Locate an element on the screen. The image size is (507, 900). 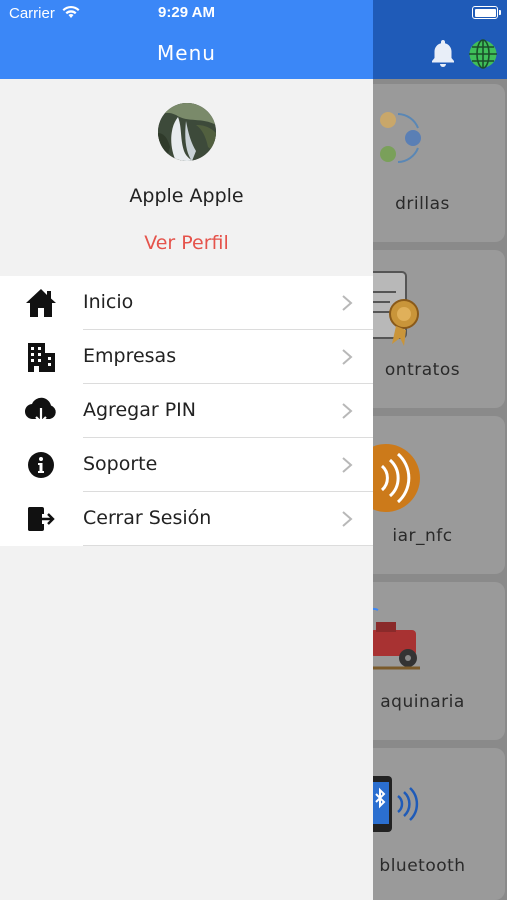
menu-item-empresas: Empresas is located at coordinates (186, 357).